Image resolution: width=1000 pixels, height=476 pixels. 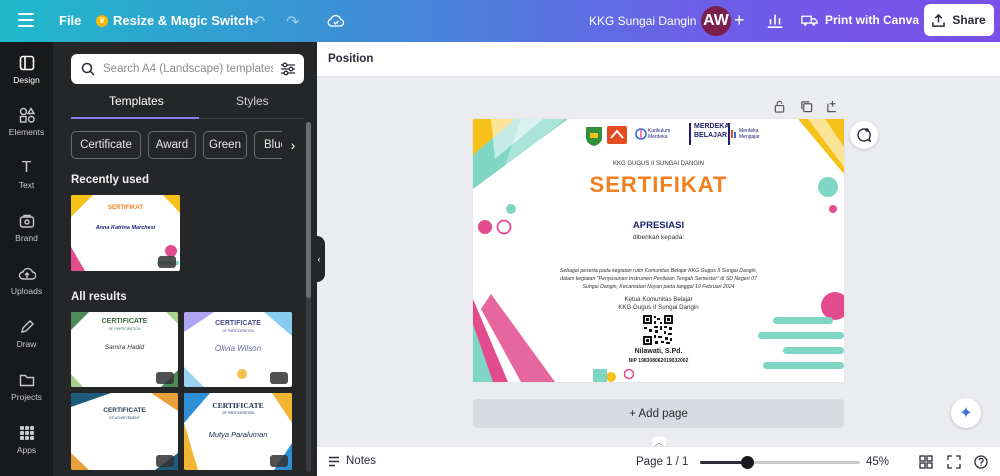 What do you see at coordinates (26, 444) in the screenshot?
I see `rail-item-apps: Apps` at bounding box center [26, 444].